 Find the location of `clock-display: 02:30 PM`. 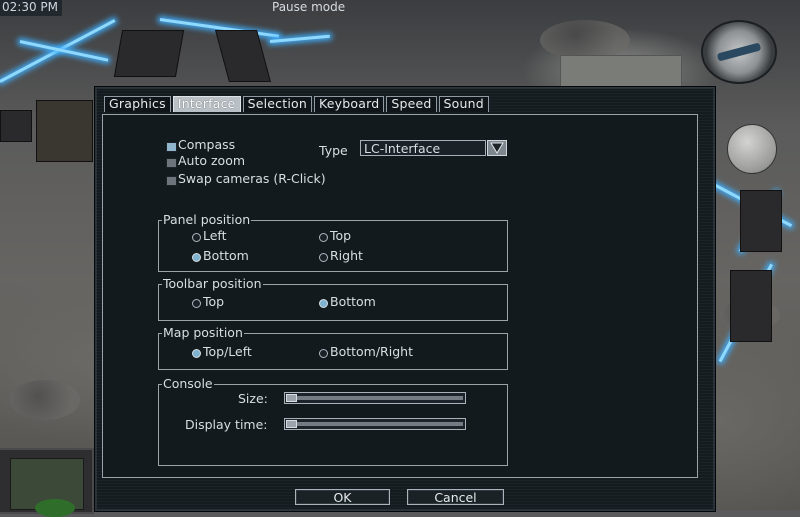

clock-display: 02:30 PM is located at coordinates (31, 8).